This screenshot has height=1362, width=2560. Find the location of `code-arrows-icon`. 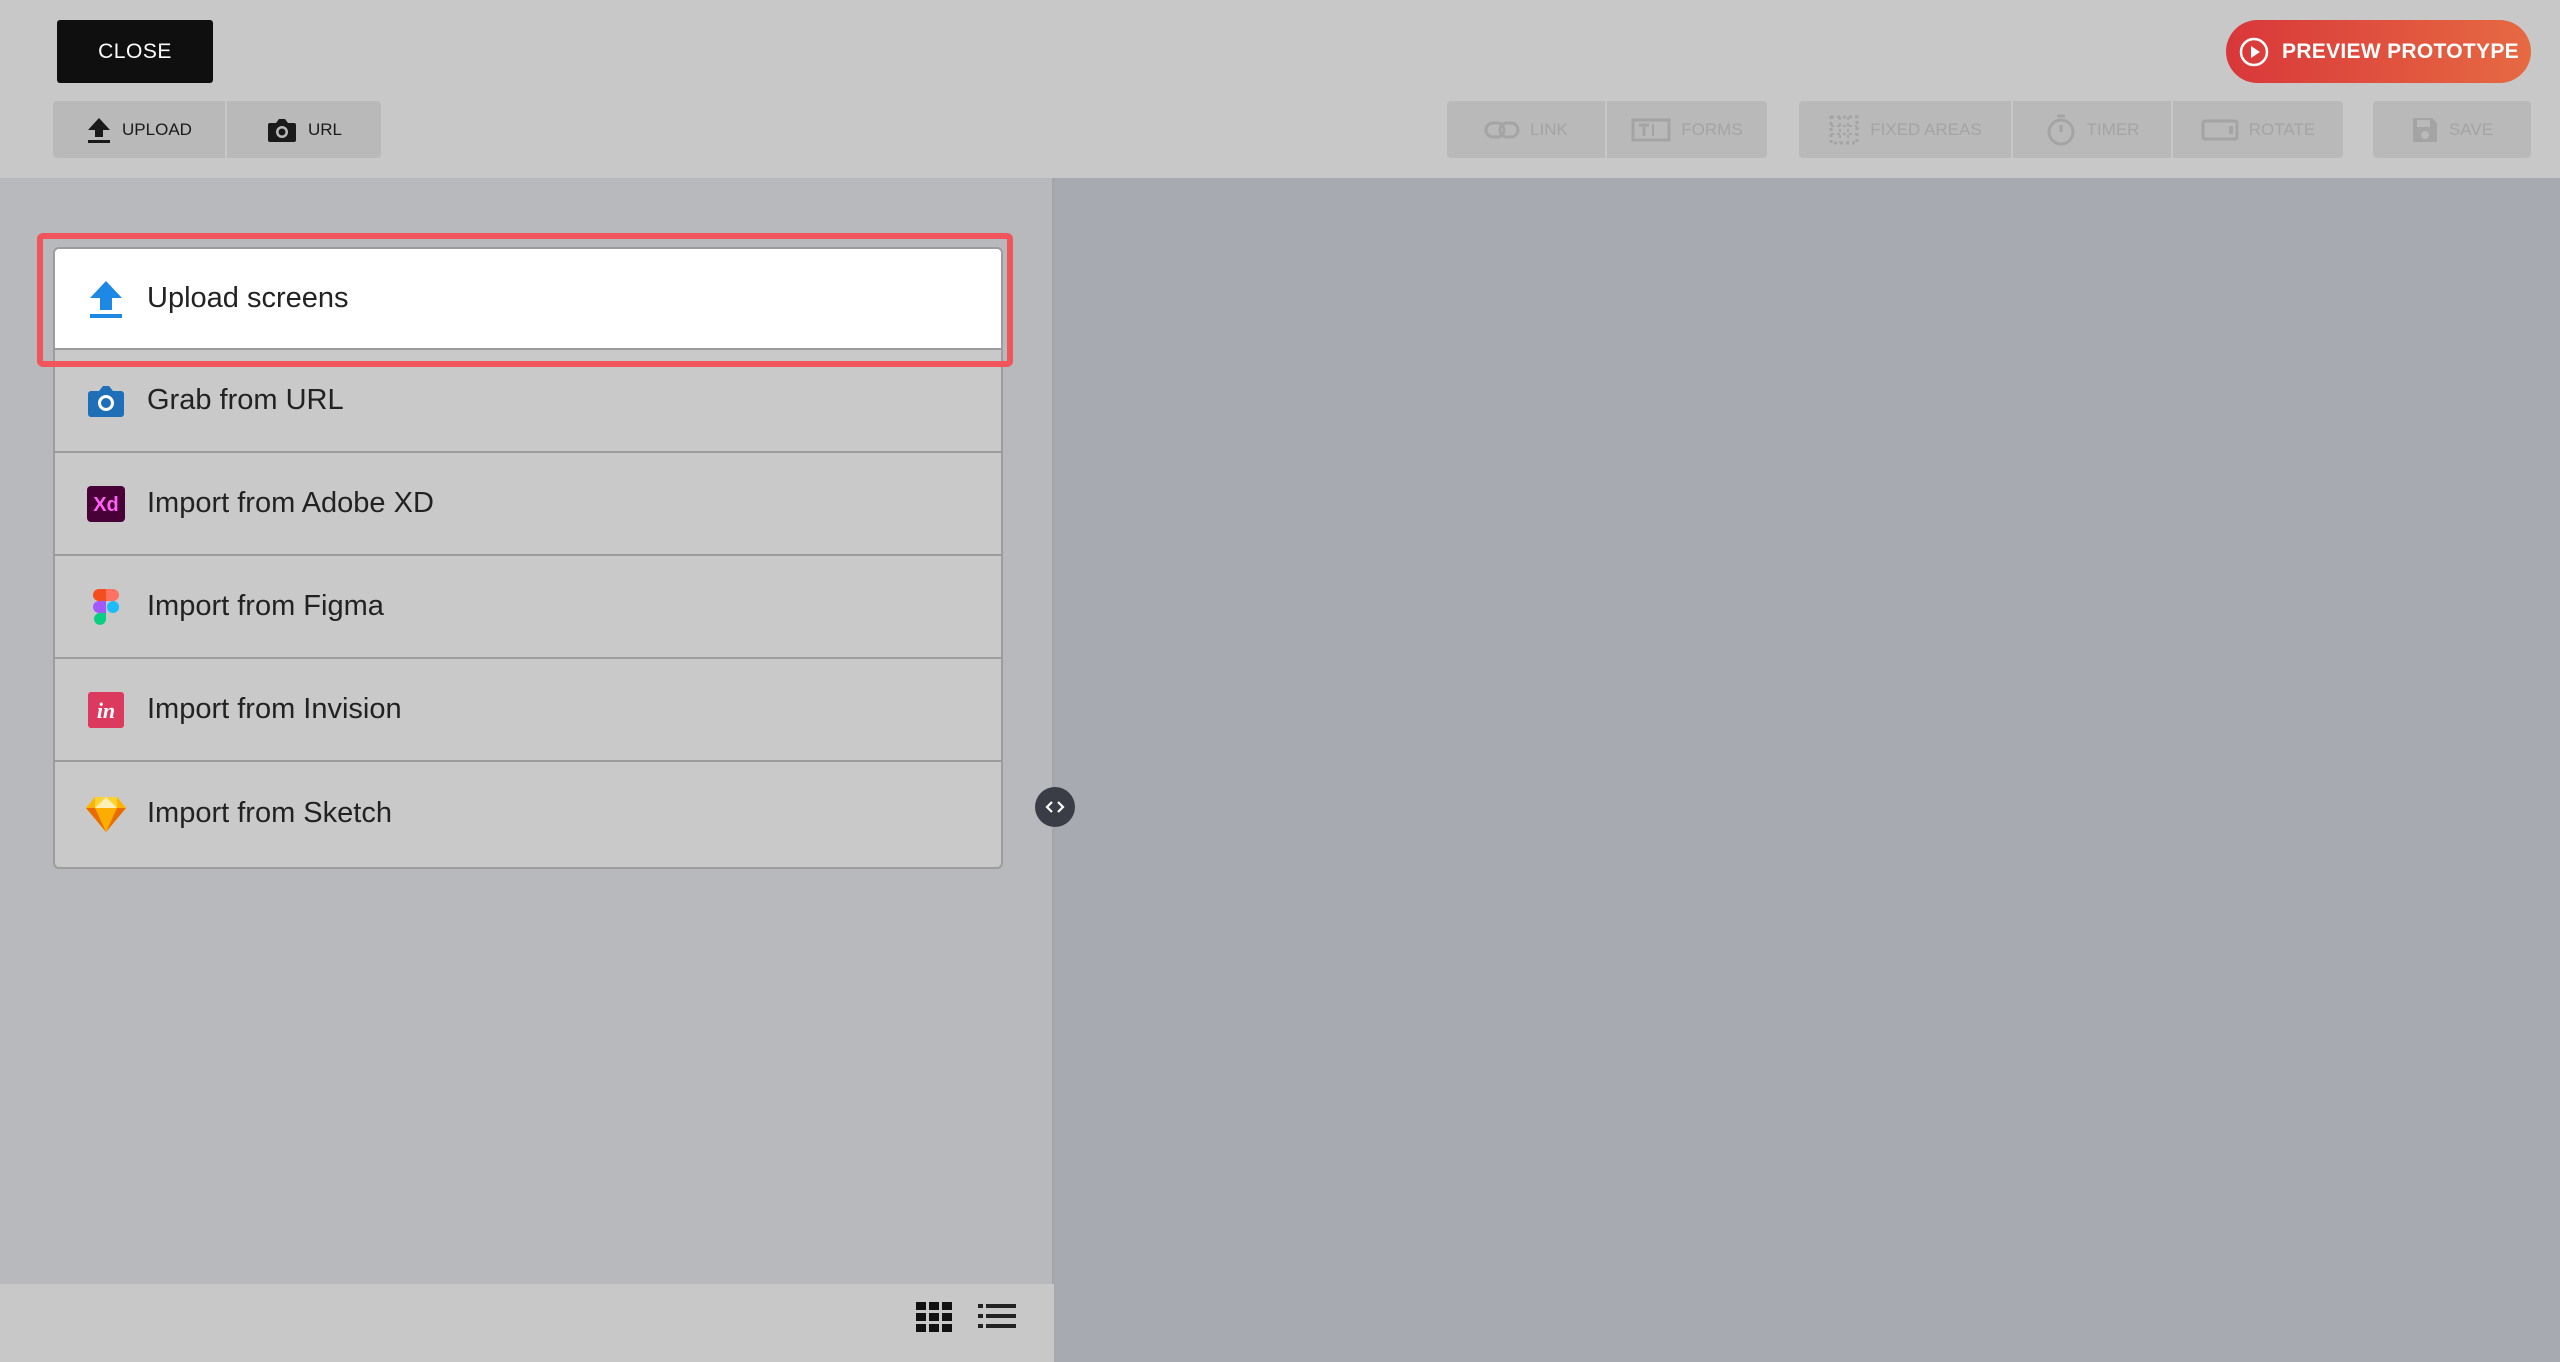

code-arrows-icon is located at coordinates (1055, 807).